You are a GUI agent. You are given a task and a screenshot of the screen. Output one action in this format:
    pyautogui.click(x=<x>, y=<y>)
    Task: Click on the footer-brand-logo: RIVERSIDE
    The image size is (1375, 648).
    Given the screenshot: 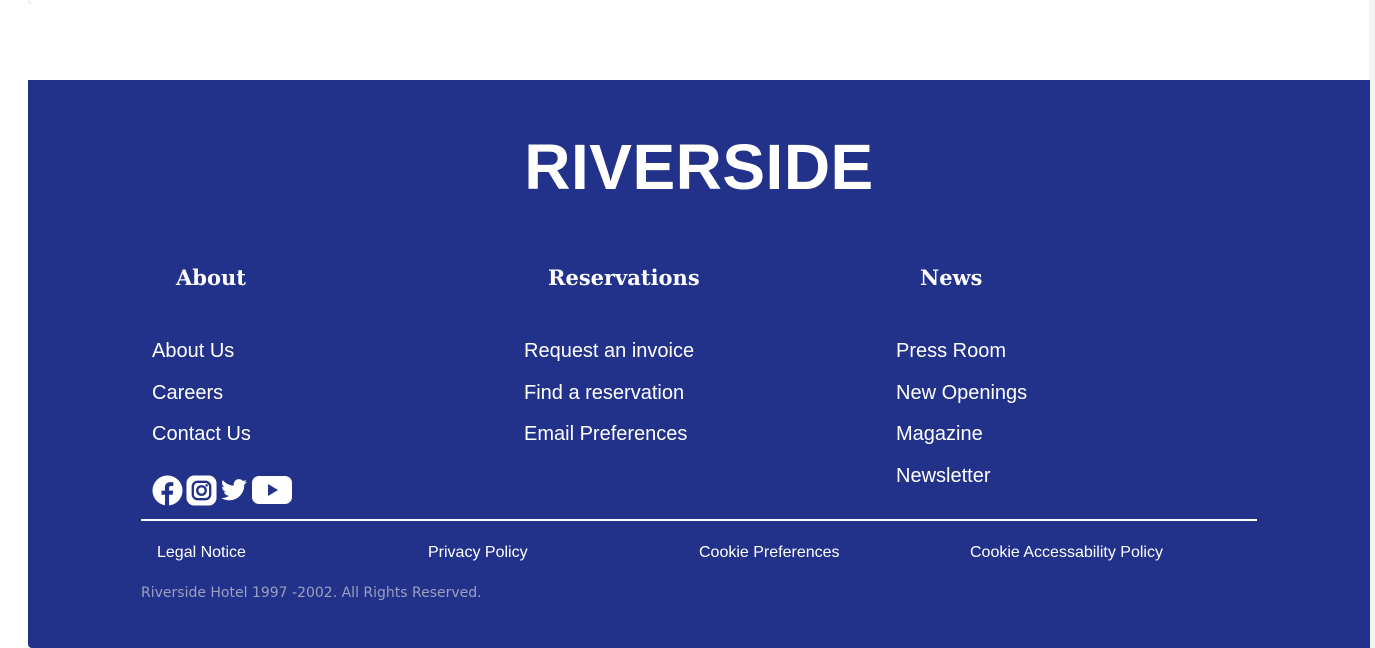 What is the action you would take?
    pyautogui.click(x=699, y=167)
    